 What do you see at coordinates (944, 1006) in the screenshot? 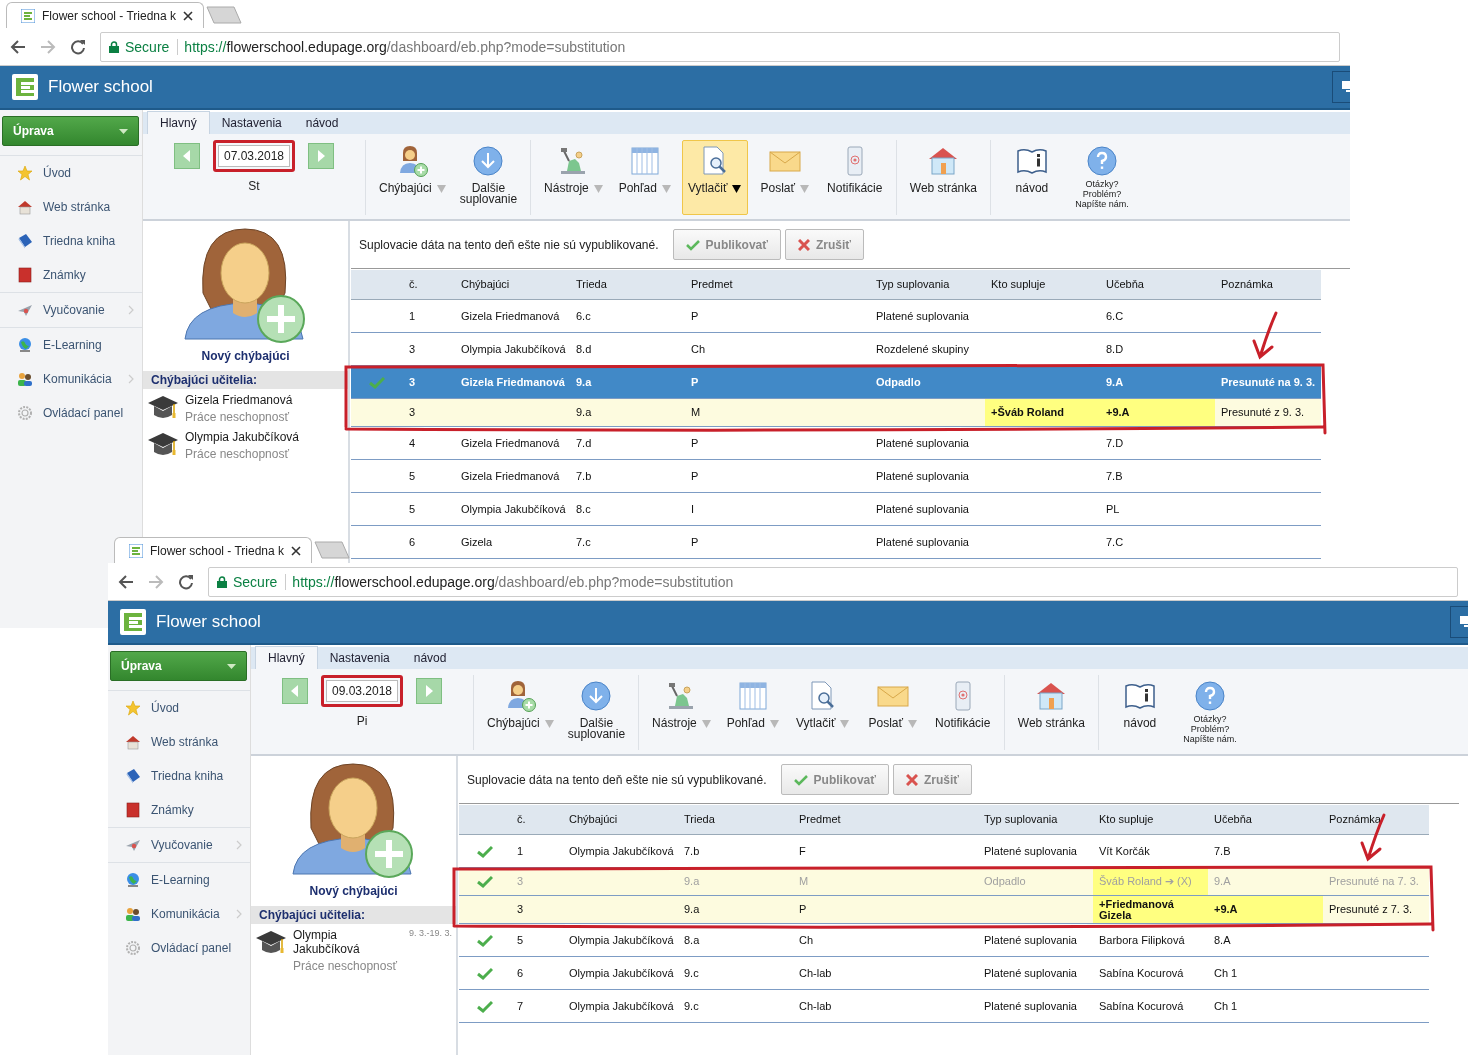
I see `table-row: 7 Olympia Jakubčíková 9.c Ch-lab Platené suplovania Sabína Kocurová Ch 1` at bounding box center [944, 1006].